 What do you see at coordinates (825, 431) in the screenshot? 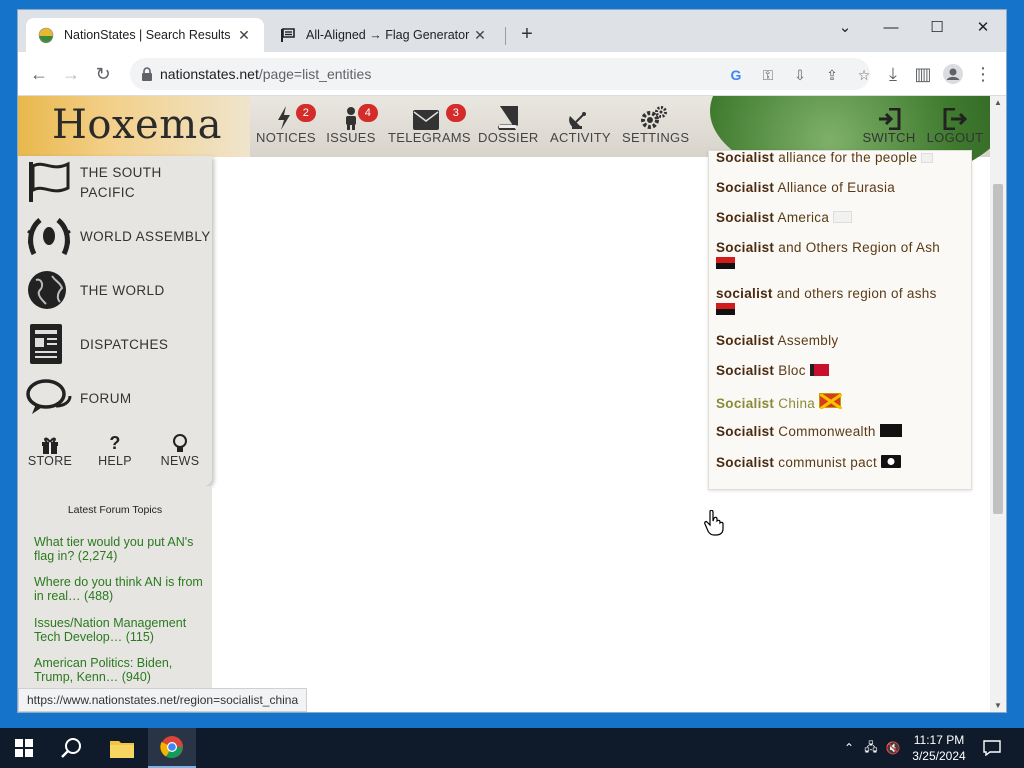
I see `result-rest: Commonwealth` at bounding box center [825, 431].